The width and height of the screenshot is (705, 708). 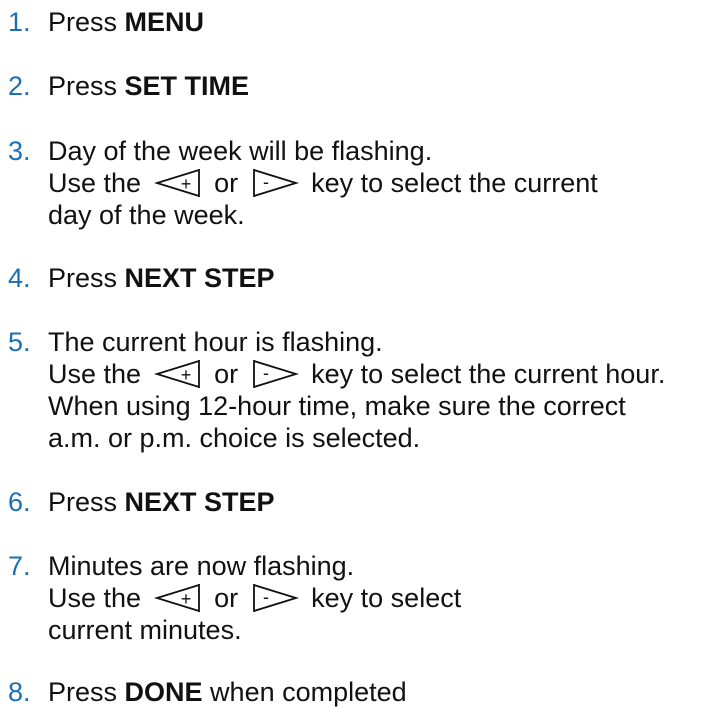 I want to click on step-line: day of the week., so click(x=146, y=215).